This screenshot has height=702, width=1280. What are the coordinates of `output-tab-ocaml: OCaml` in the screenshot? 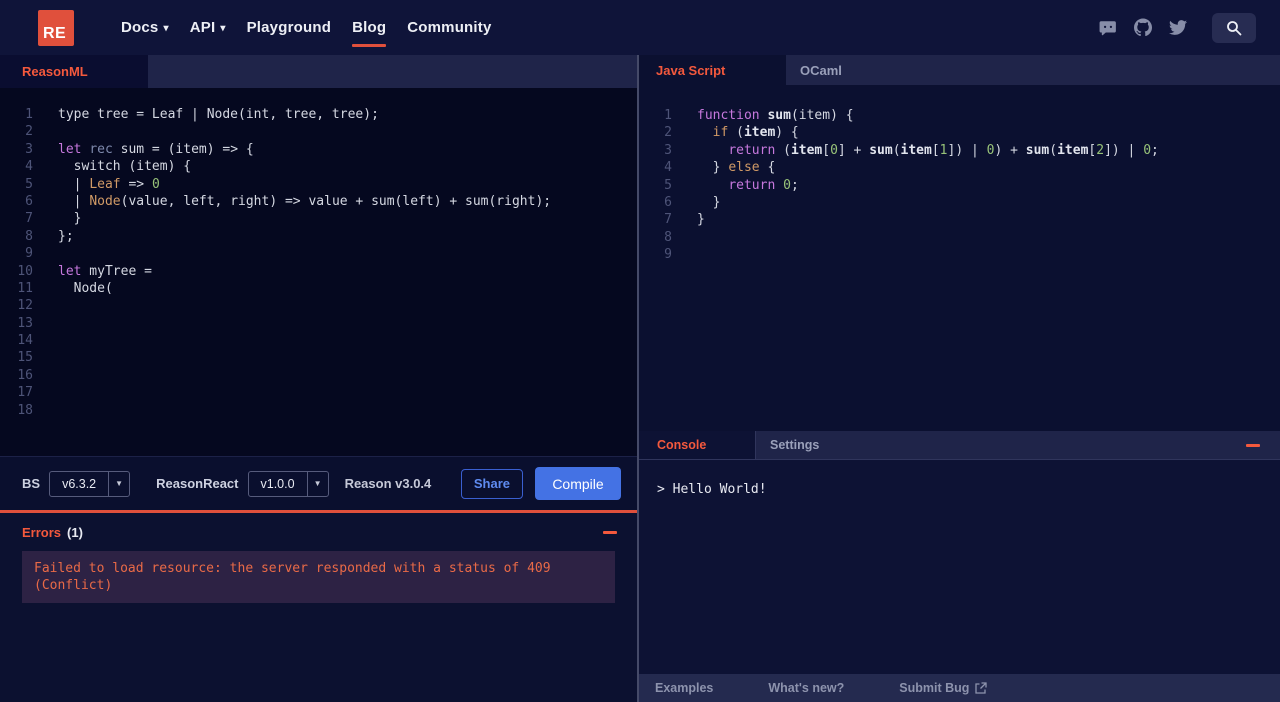 It's located at (821, 70).